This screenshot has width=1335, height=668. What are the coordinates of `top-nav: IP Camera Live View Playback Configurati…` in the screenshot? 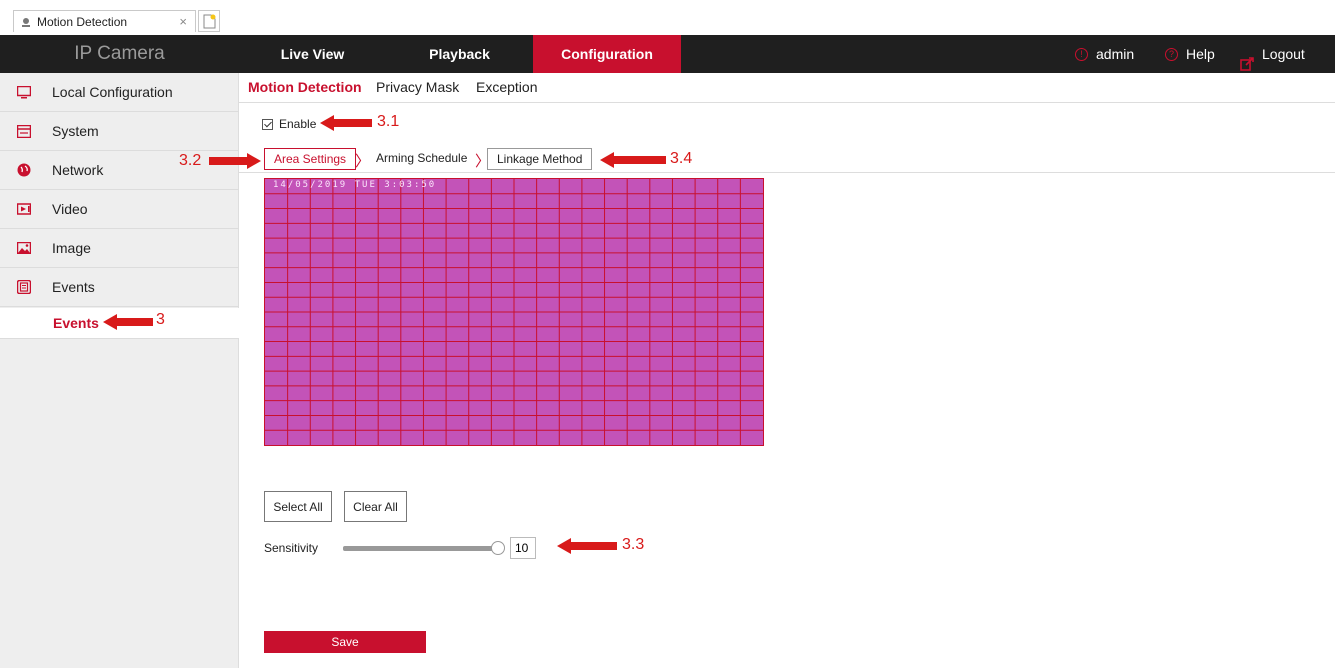 It's located at (667, 54).